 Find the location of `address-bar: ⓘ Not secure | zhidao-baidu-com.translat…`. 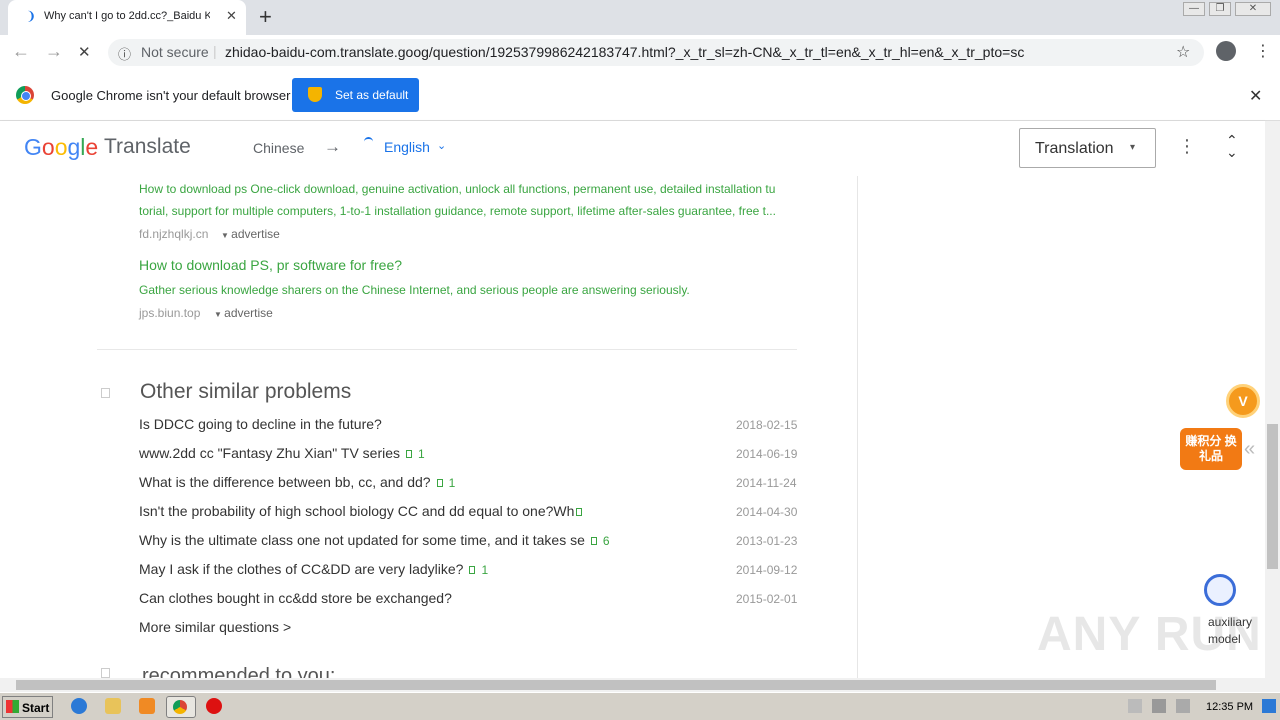

address-bar: ⓘ Not secure | zhidao-baidu-com.translat… is located at coordinates (656, 52).